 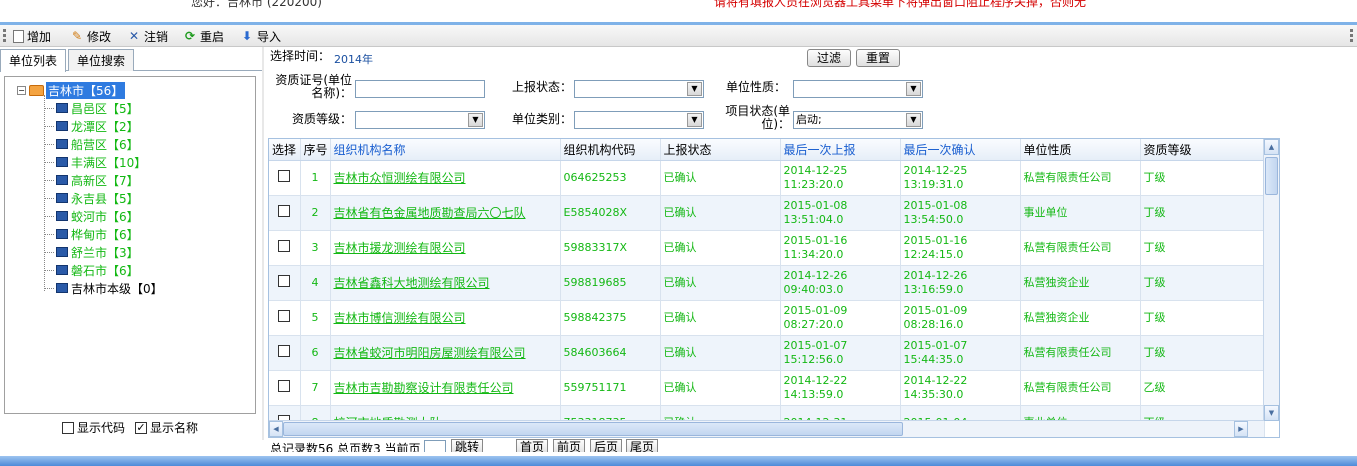 What do you see at coordinates (156, 36) in the screenshot?
I see `logout-label: 注销` at bounding box center [156, 36].